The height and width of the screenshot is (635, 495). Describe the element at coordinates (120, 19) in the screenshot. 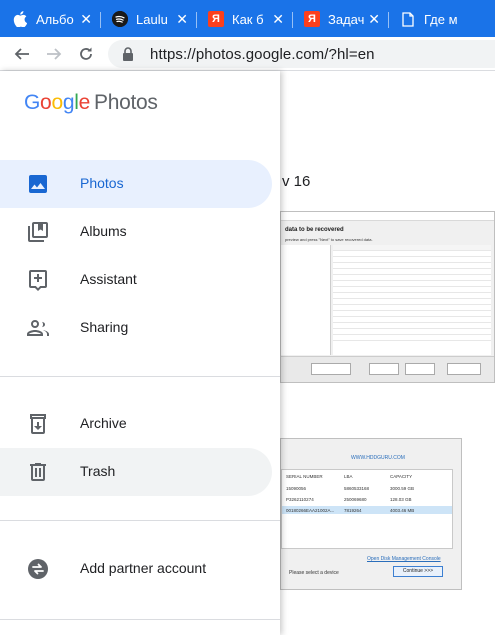

I see `spotify-icon` at that location.